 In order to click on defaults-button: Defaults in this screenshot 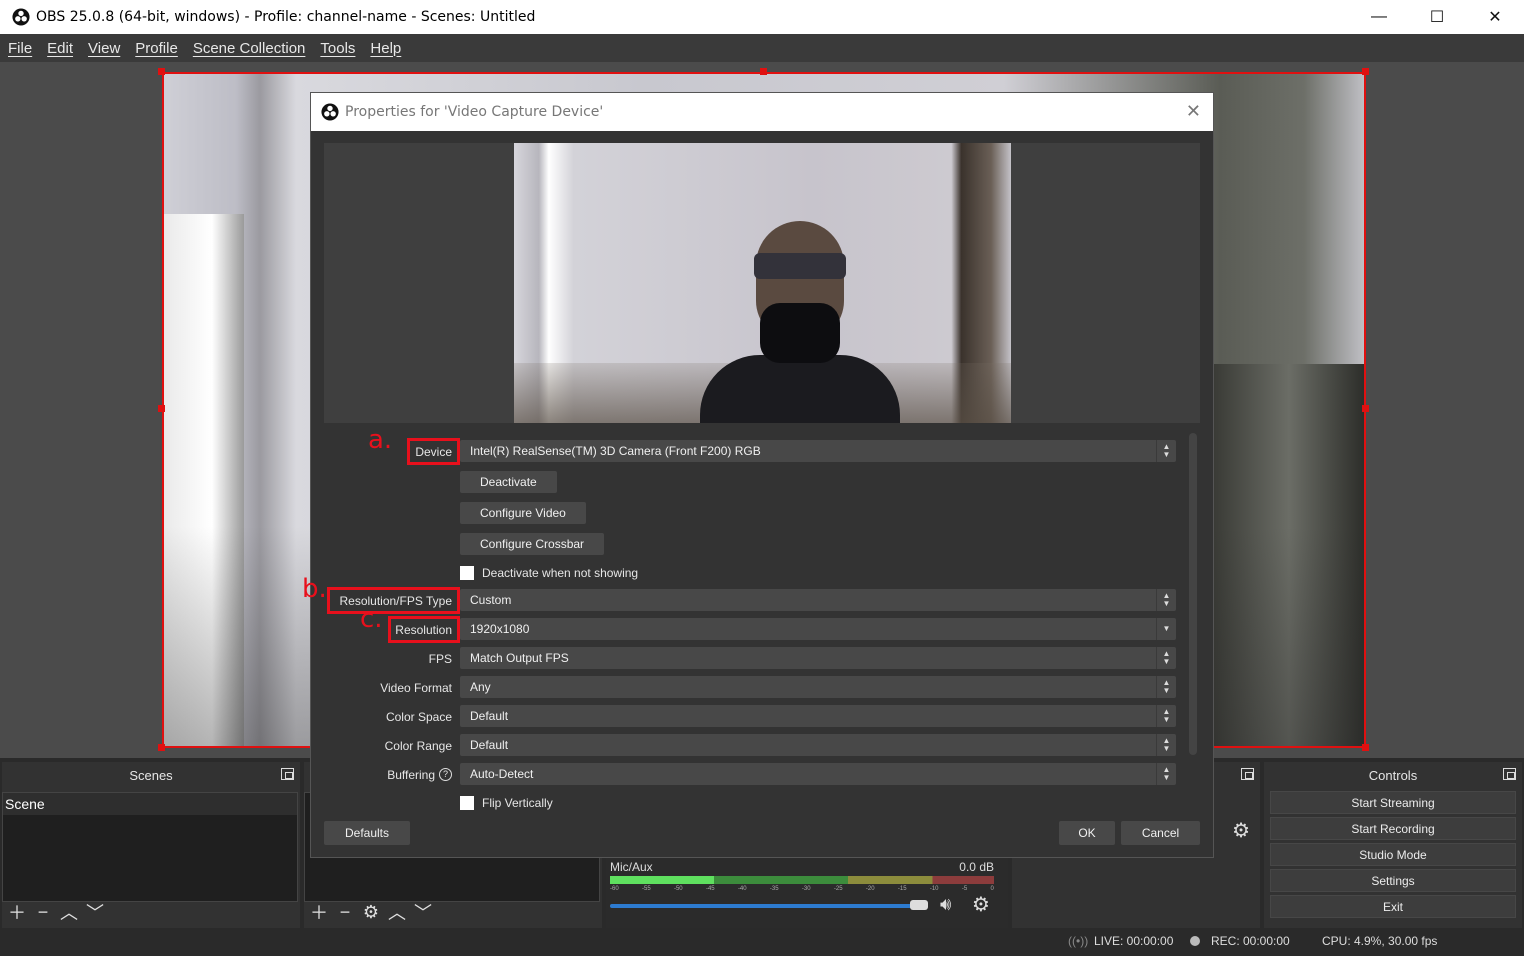, I will do `click(367, 833)`.